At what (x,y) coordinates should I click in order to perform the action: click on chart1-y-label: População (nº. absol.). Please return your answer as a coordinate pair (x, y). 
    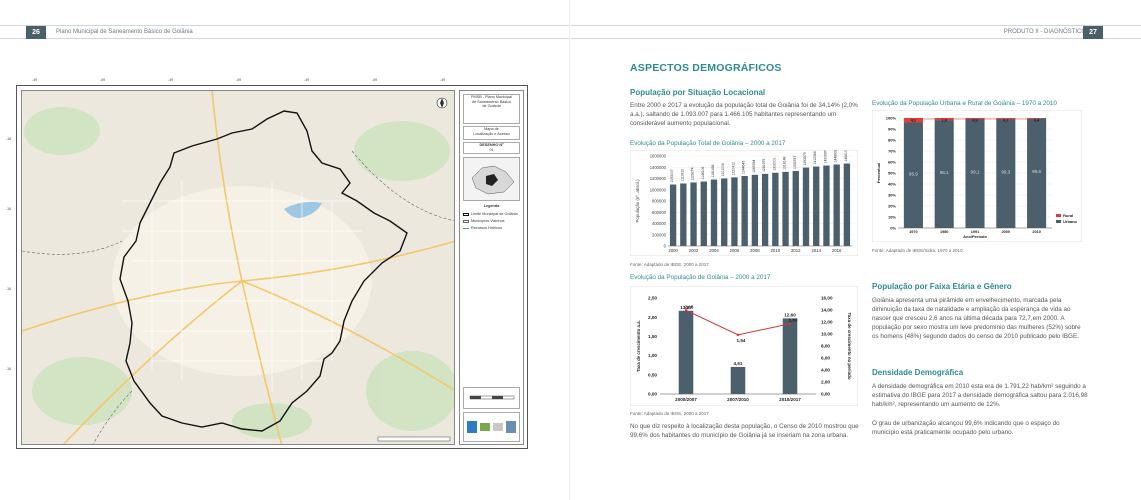
    Looking at the image, I should click on (637, 201).